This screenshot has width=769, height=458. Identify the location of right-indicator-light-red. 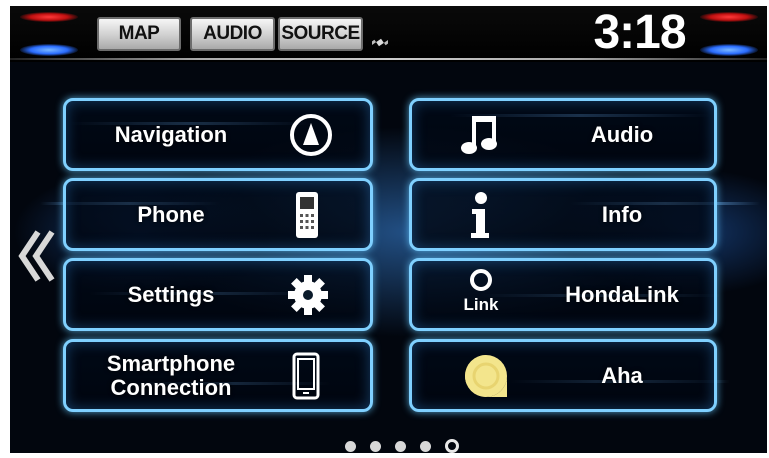
(729, 17).